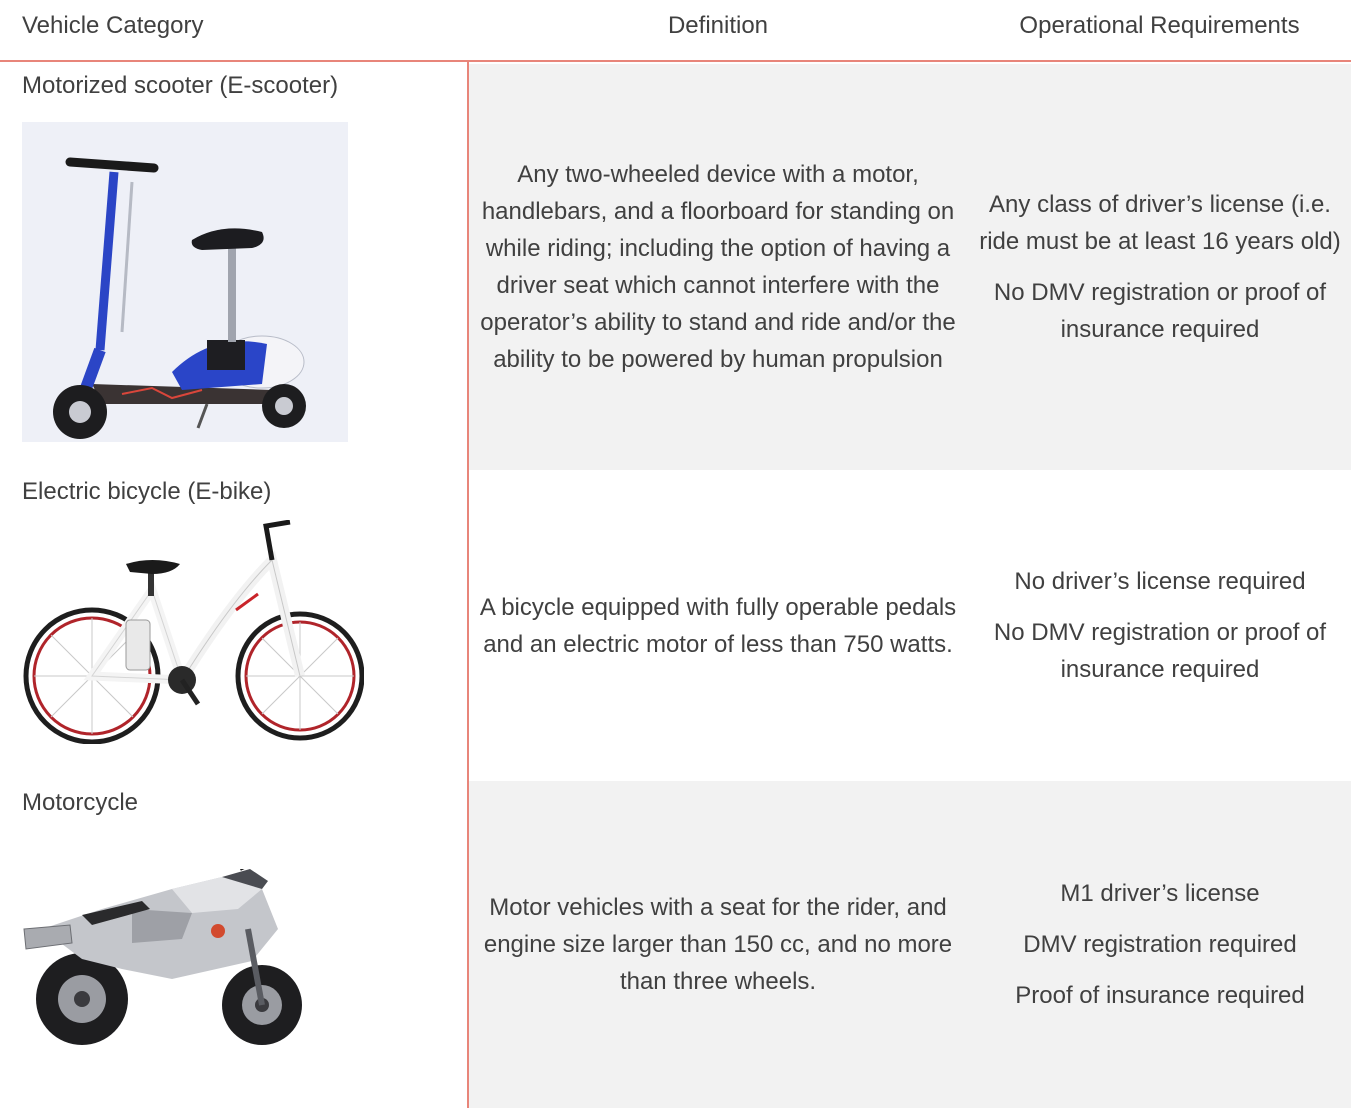 This screenshot has height=1108, width=1351. What do you see at coordinates (80, 802) in the screenshot?
I see `category-label: Motorcycle` at bounding box center [80, 802].